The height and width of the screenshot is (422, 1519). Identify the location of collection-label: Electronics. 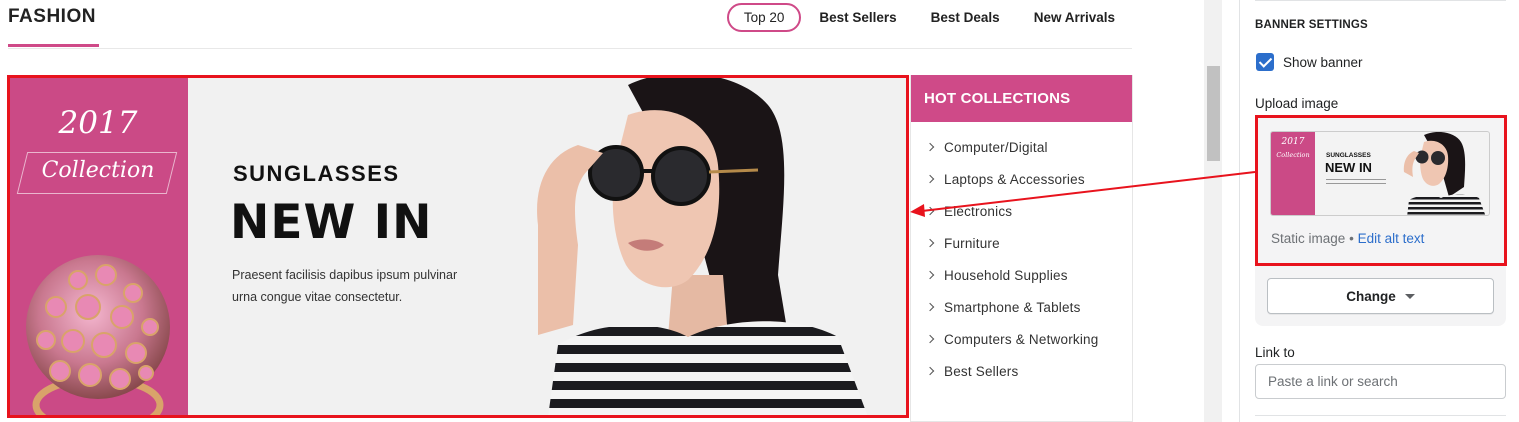
(978, 211).